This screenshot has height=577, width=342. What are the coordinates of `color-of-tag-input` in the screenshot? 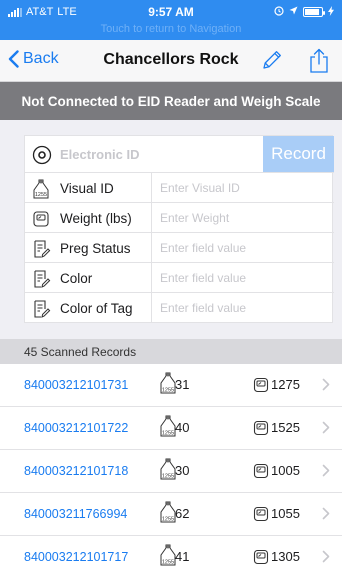 It's located at (242, 308).